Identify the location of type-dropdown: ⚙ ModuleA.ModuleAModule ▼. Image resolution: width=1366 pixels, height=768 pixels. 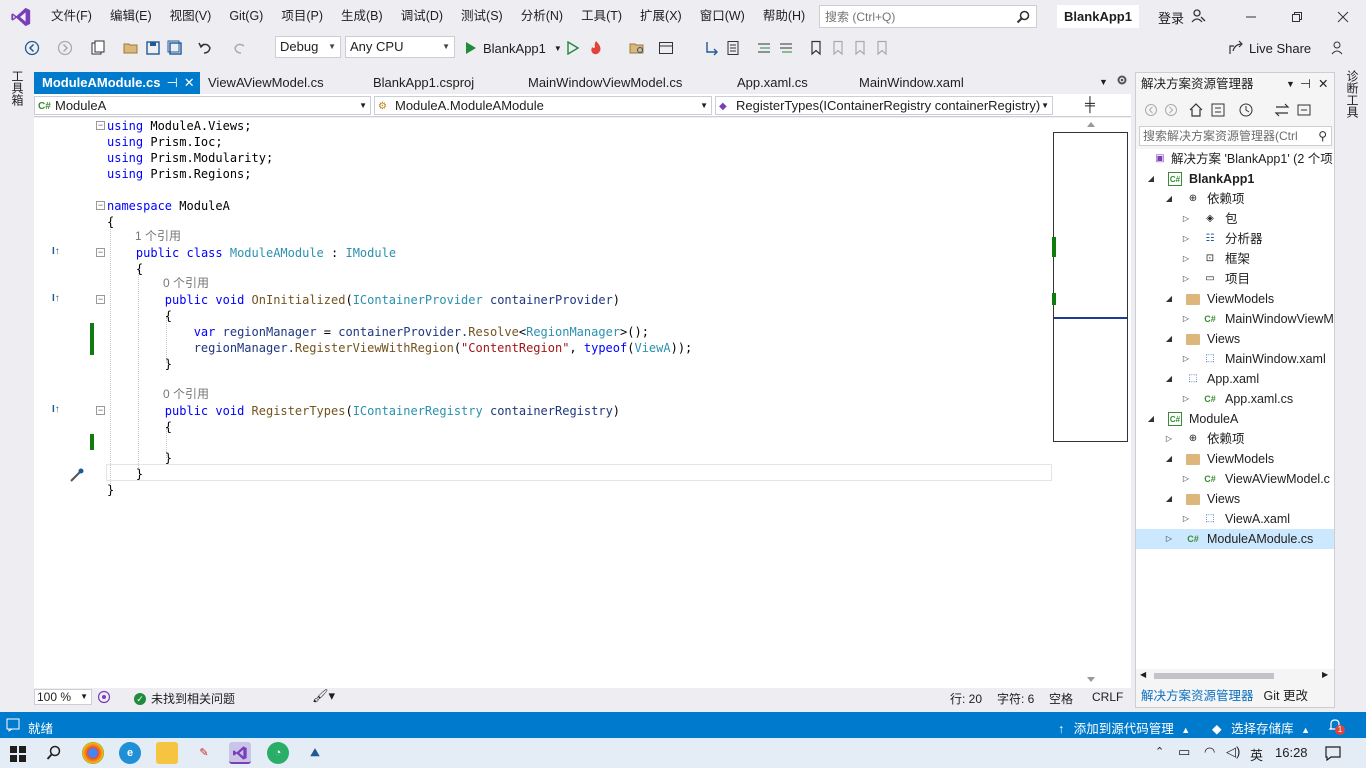
(543, 105).